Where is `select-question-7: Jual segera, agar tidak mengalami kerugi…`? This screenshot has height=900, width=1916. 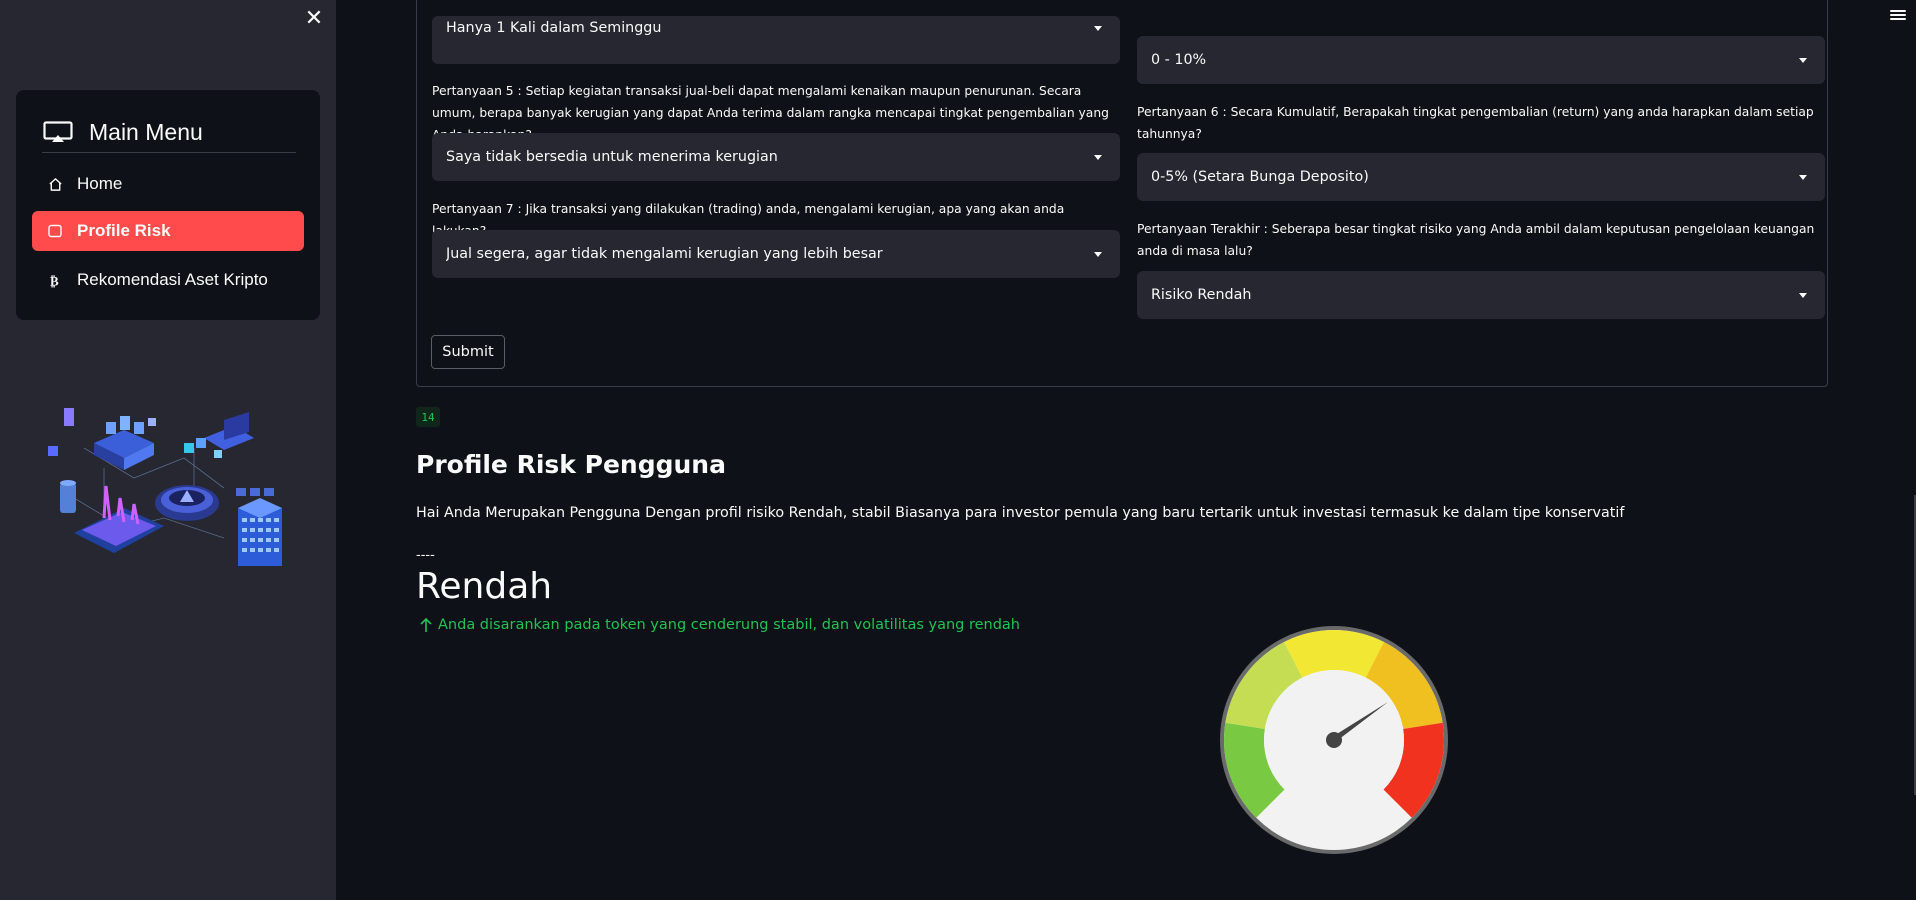 select-question-7: Jual segera, agar tidak mengalami kerugi… is located at coordinates (776, 254).